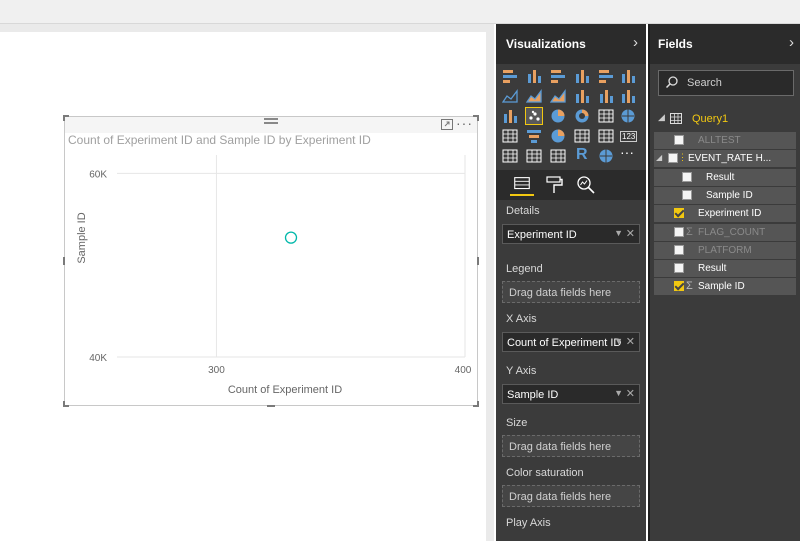  What do you see at coordinates (64, 118) in the screenshot?
I see `resize-handle-tl-v` at bounding box center [64, 118].